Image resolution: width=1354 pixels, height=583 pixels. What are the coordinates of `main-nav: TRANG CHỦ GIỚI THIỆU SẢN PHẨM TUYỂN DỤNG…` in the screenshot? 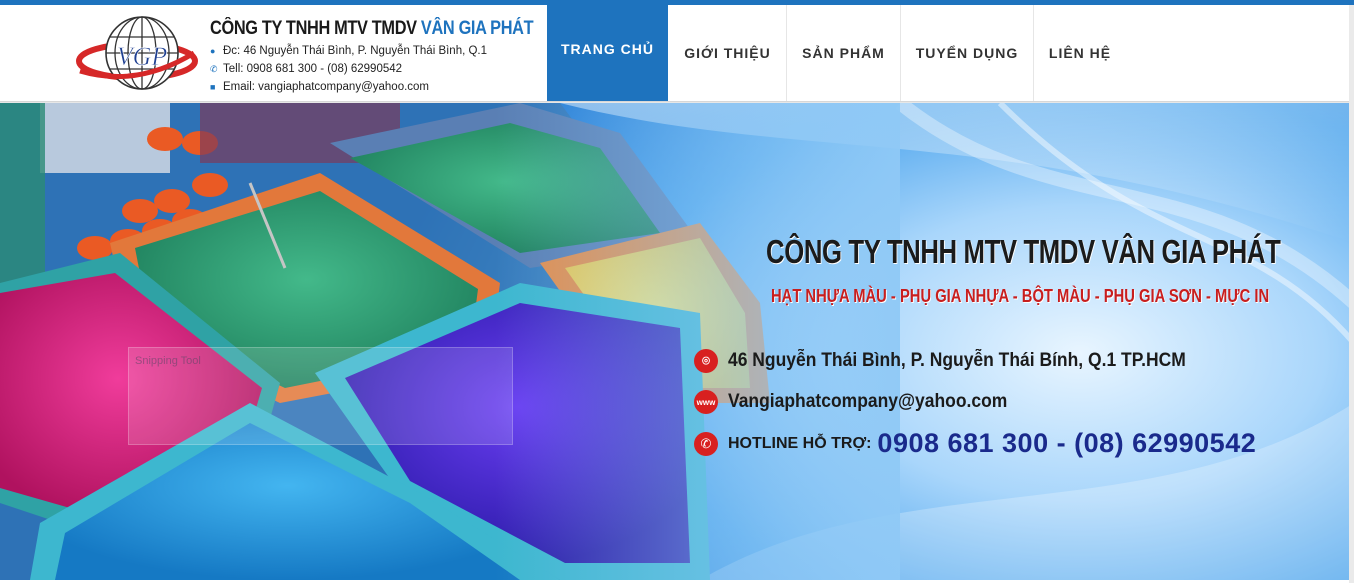 It's located at (836, 53).